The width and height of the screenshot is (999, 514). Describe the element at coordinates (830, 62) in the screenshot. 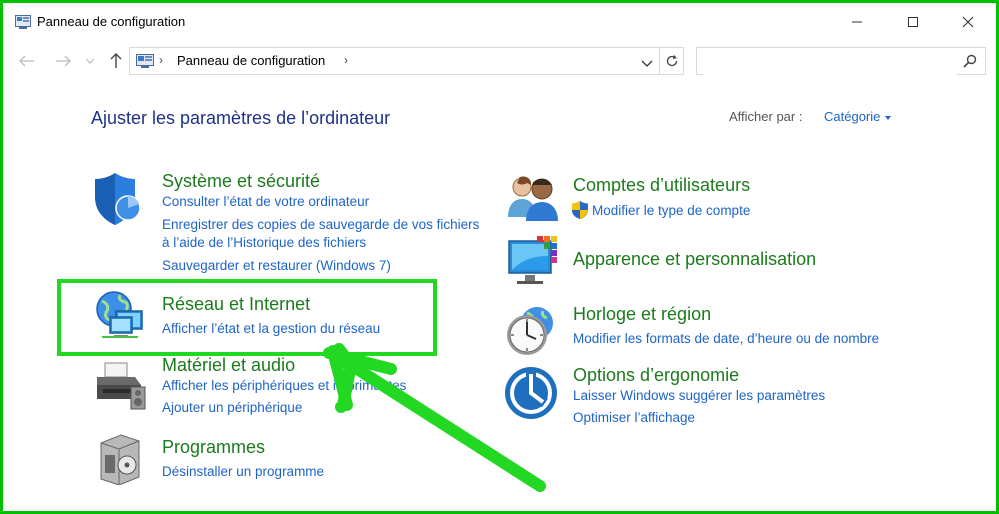

I see `search-input` at that location.